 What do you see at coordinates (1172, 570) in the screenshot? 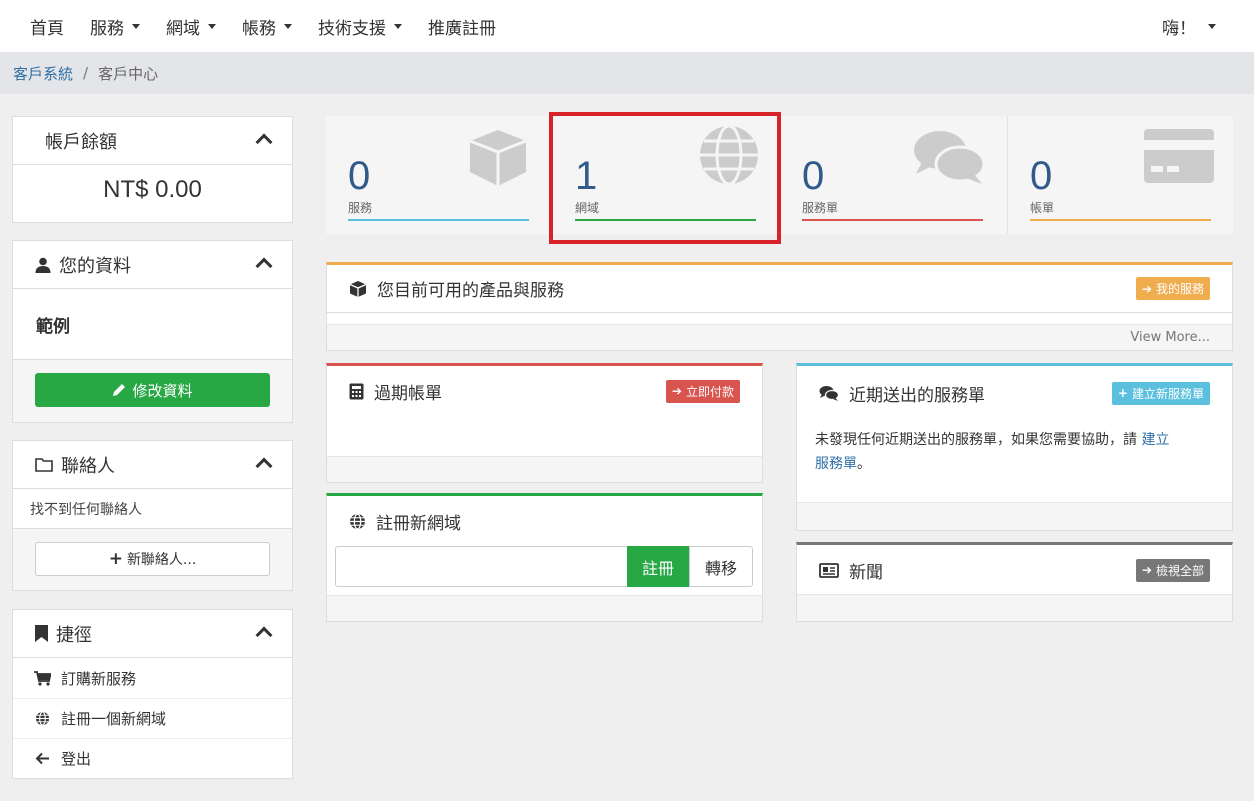
I see `view-all-news-badge: ➔ 檢視全部` at bounding box center [1172, 570].